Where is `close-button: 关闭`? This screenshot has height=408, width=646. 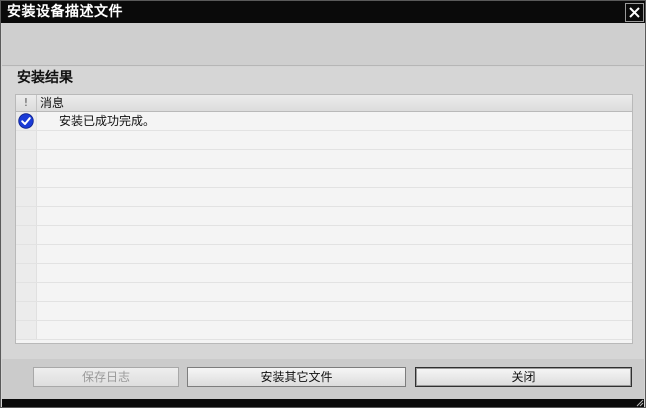
close-button: 关闭 is located at coordinates (523, 377).